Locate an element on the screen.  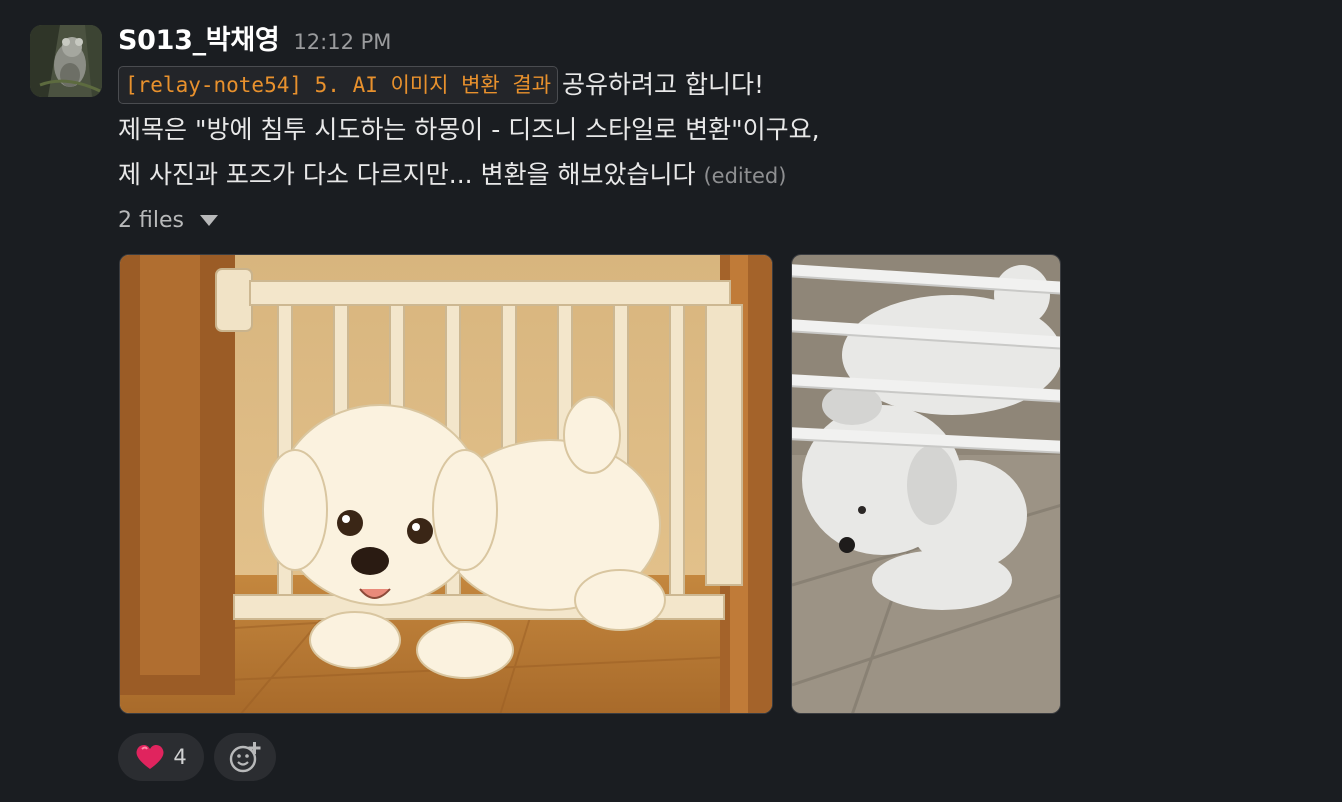
message-line-2: 제목은 "방에 침투 시도하는 하몽이 - 디즈니 스타일로 변환"이구요, is located at coordinates (469, 129).